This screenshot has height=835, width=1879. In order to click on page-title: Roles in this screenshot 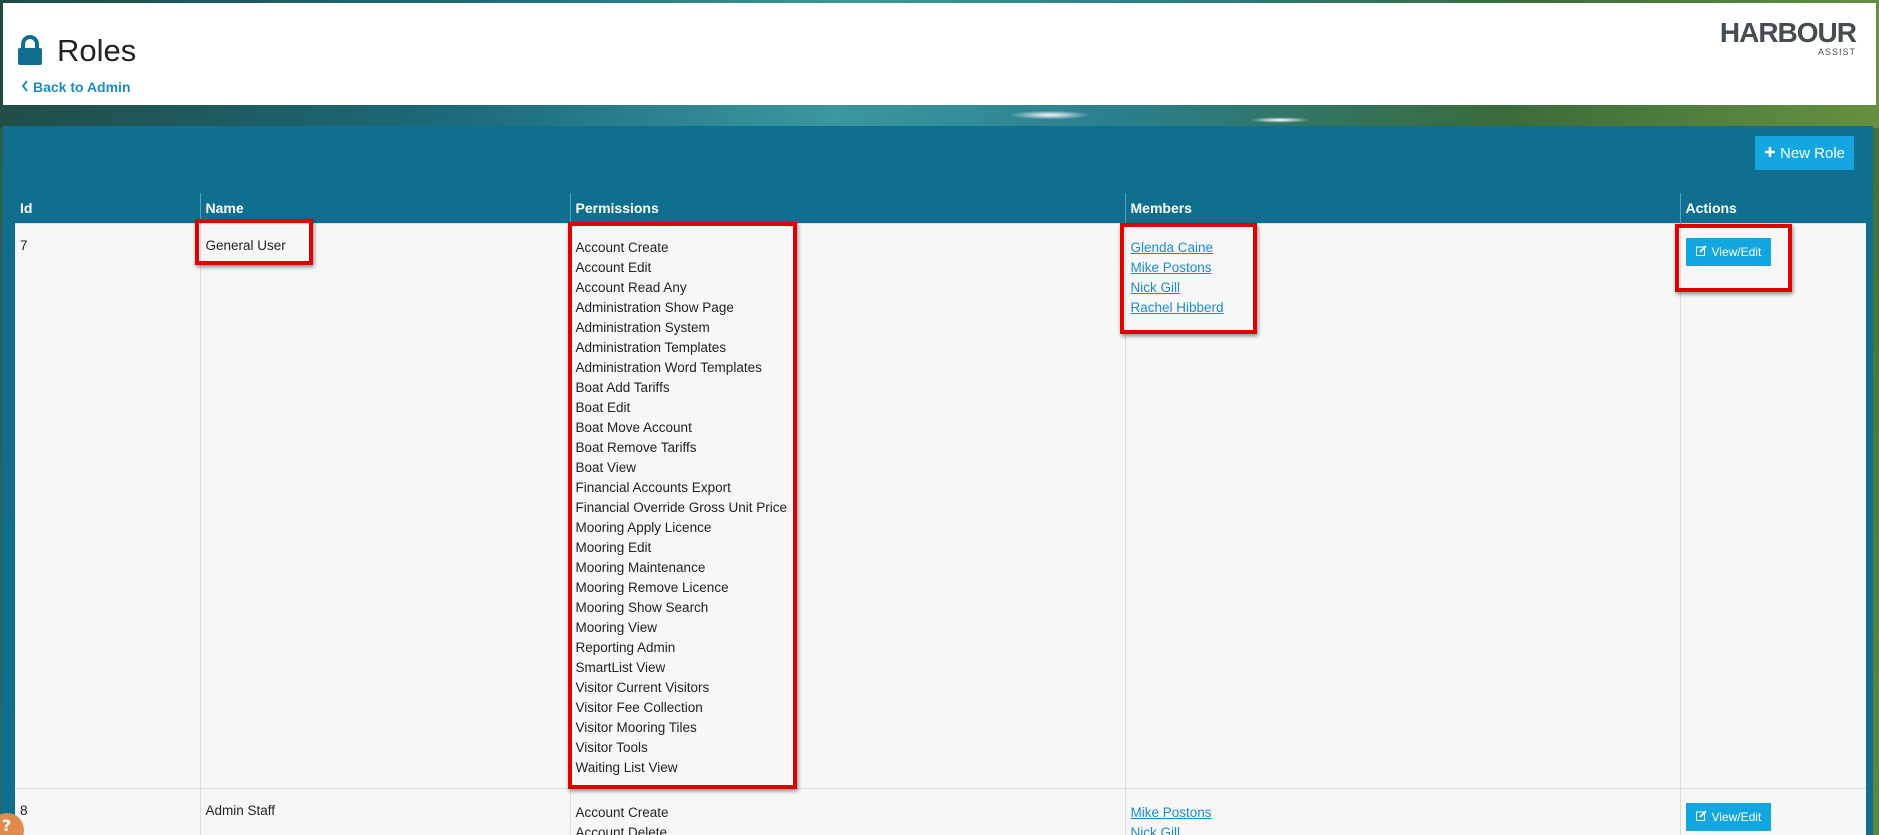, I will do `click(76, 51)`.